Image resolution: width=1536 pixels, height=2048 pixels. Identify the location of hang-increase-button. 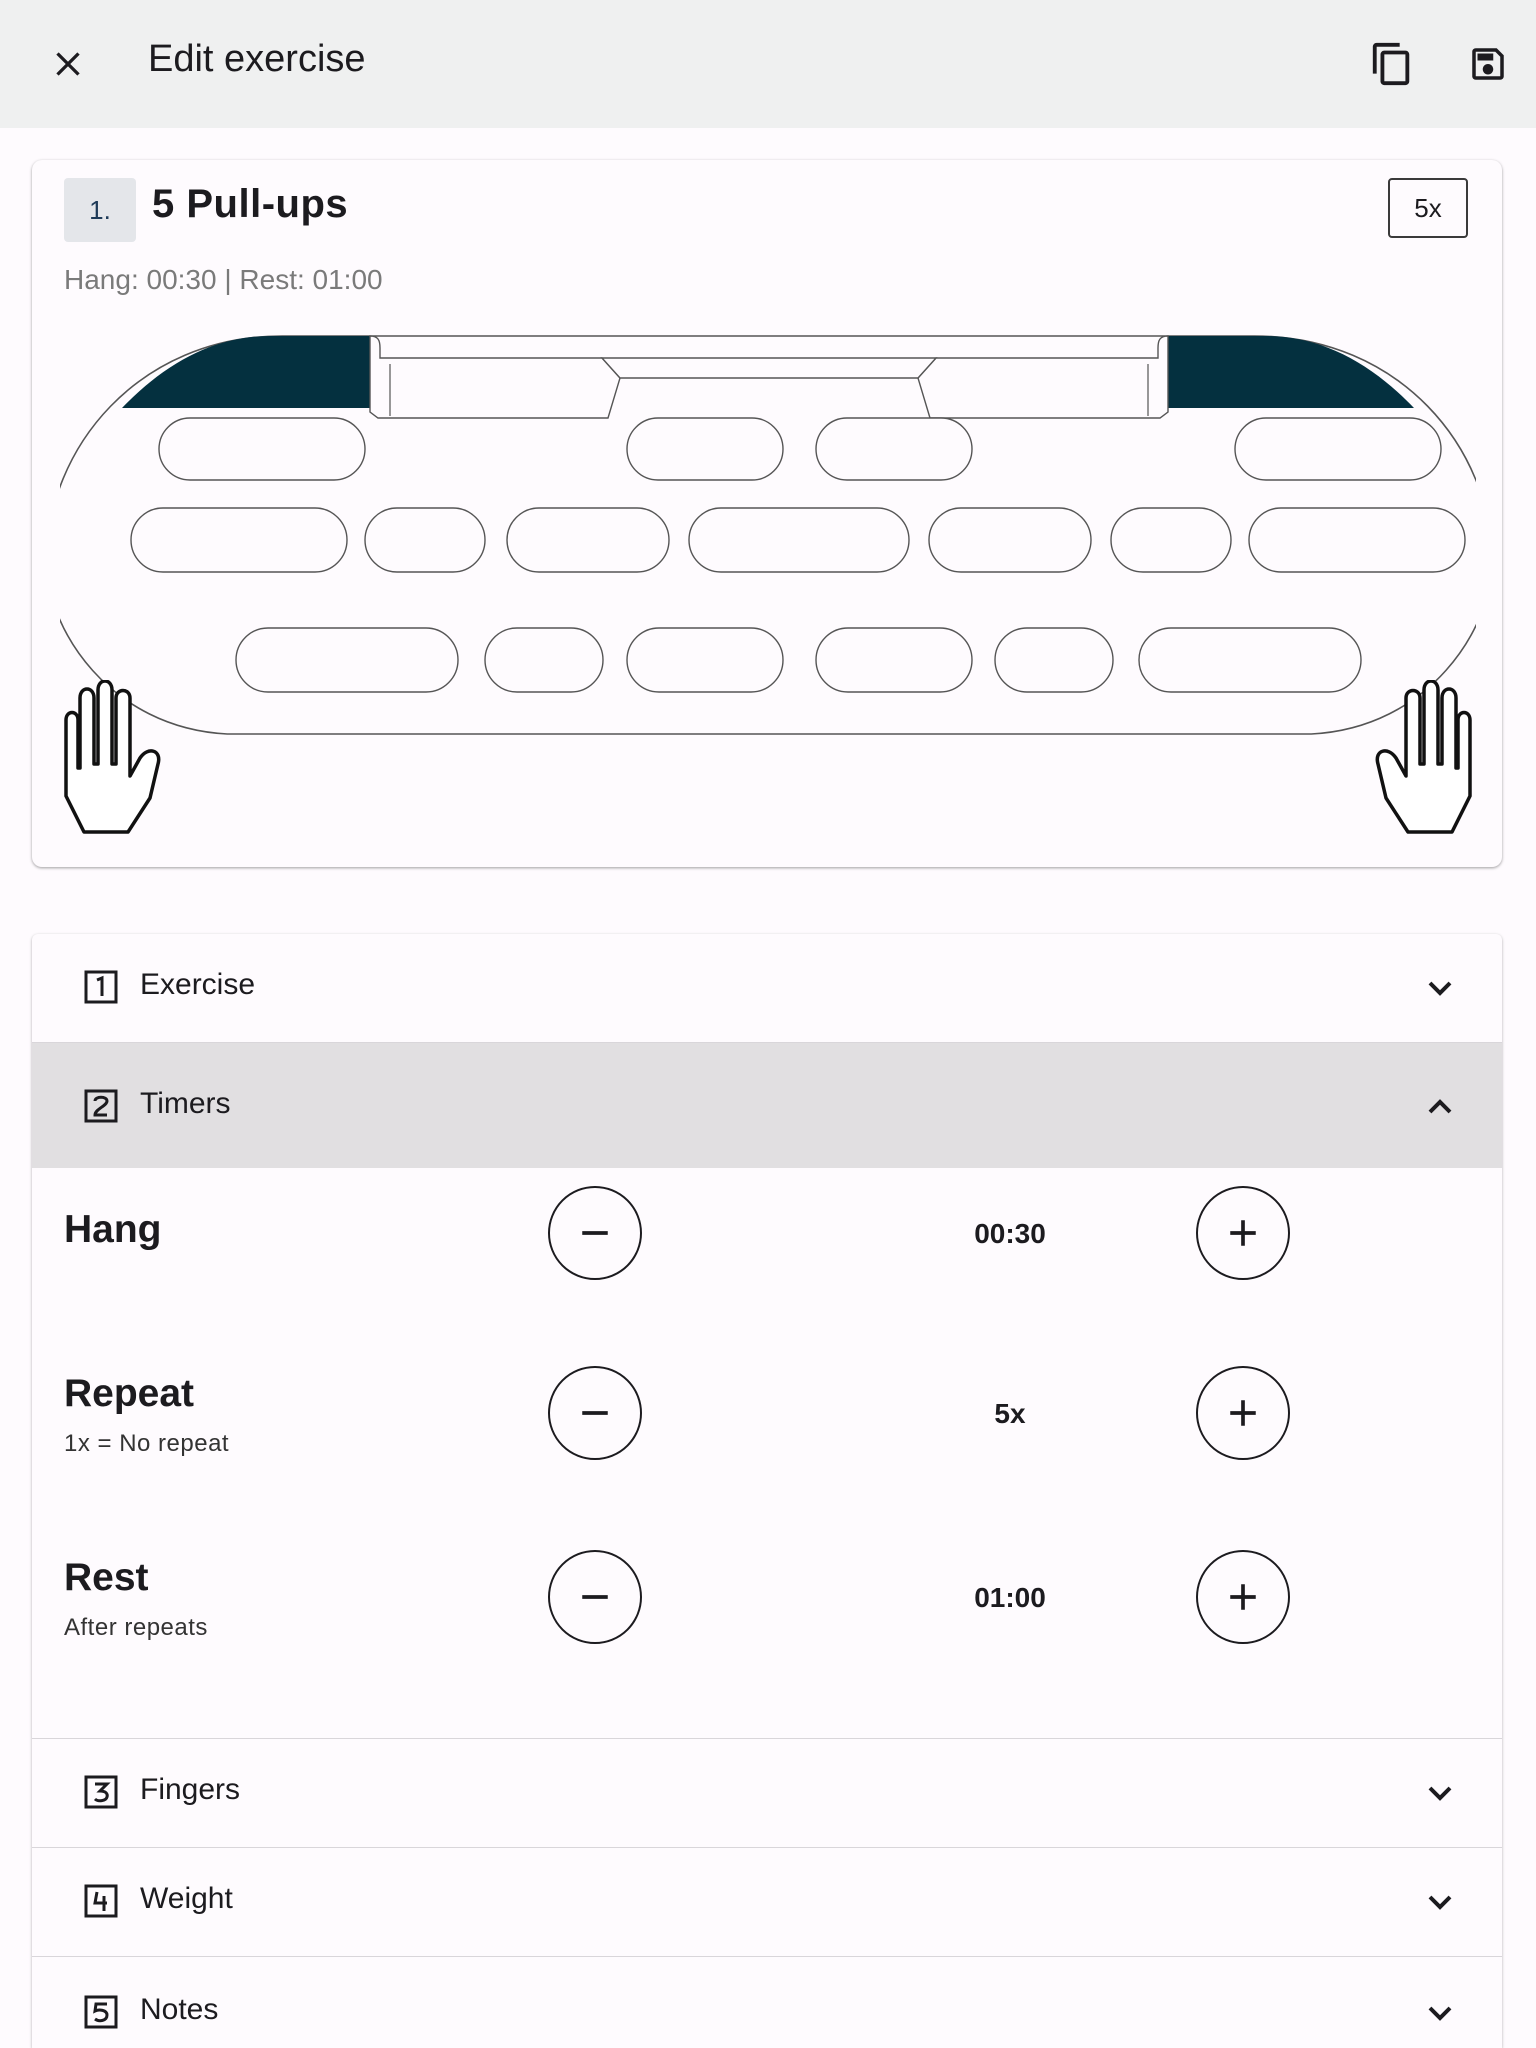
(1243, 1233).